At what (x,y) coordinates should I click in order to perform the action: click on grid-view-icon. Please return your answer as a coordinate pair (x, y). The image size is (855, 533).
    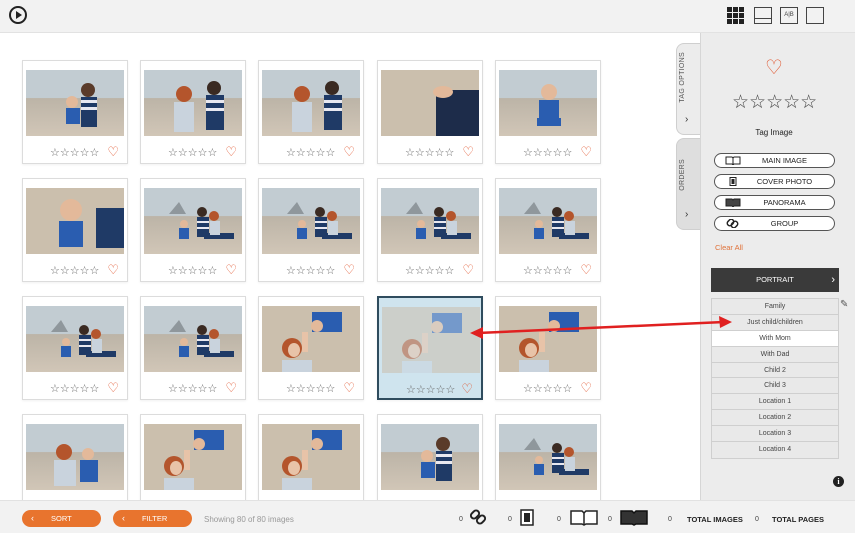
    Looking at the image, I should click on (735, 15).